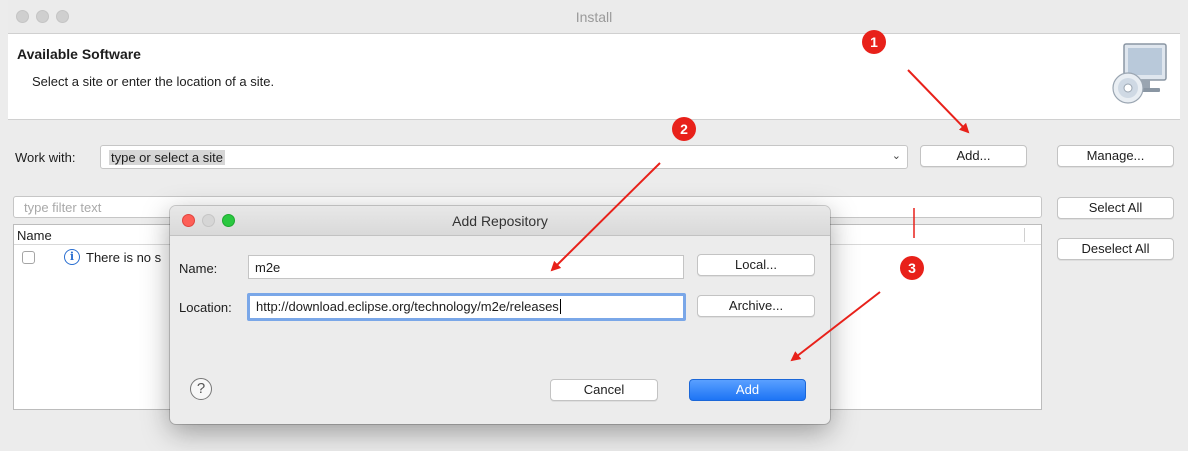  What do you see at coordinates (72, 257) in the screenshot?
I see `info-icon: i` at bounding box center [72, 257].